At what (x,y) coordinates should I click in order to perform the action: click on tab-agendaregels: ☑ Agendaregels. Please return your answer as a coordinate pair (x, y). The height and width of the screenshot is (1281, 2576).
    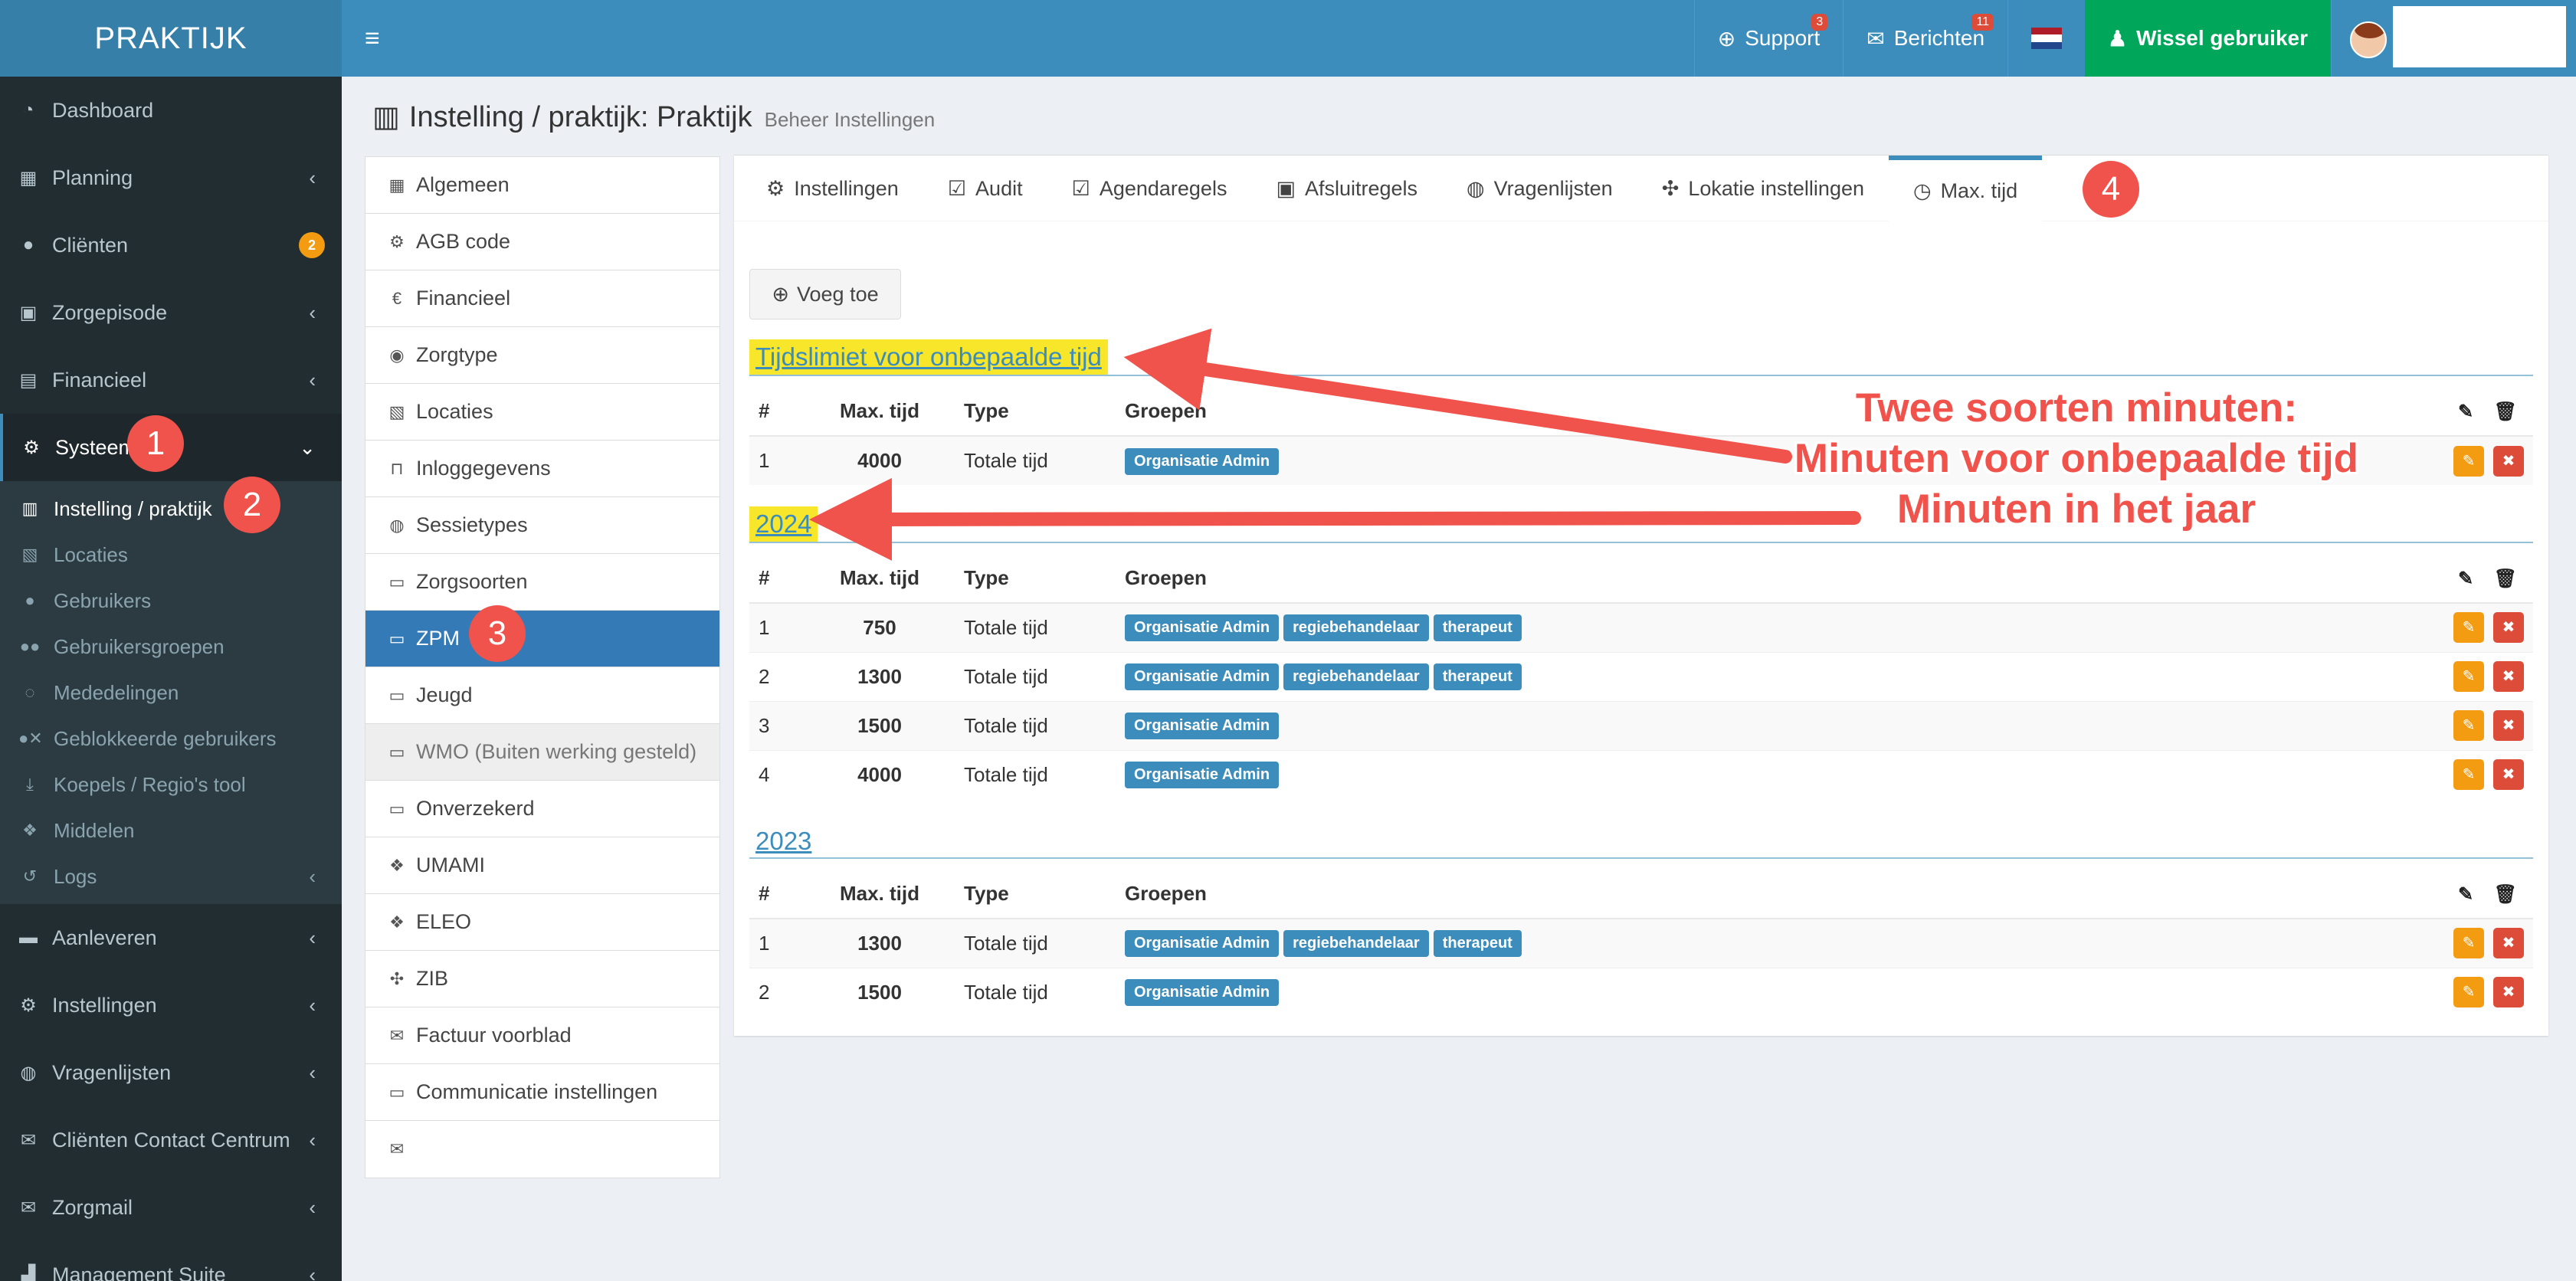
    Looking at the image, I should click on (1149, 188).